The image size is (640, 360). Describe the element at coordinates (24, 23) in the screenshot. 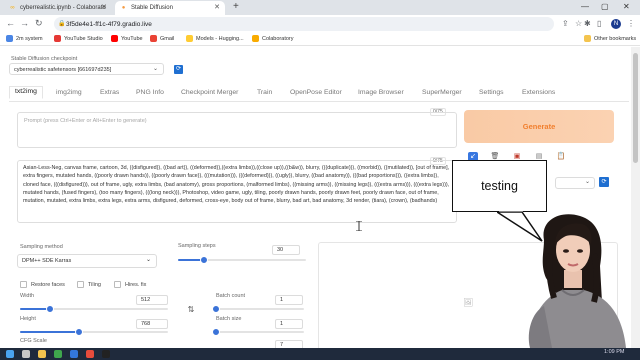

I see `forward-icon: →` at that location.